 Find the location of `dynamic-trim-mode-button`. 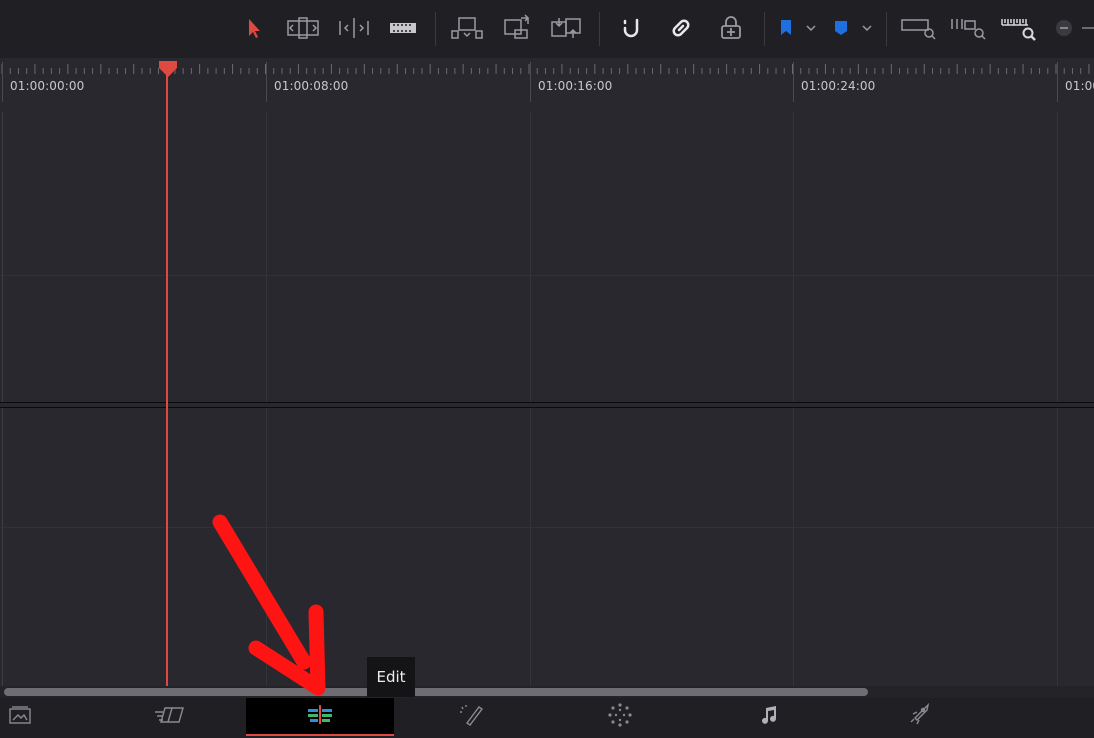

dynamic-trim-mode-button is located at coordinates (354, 28).